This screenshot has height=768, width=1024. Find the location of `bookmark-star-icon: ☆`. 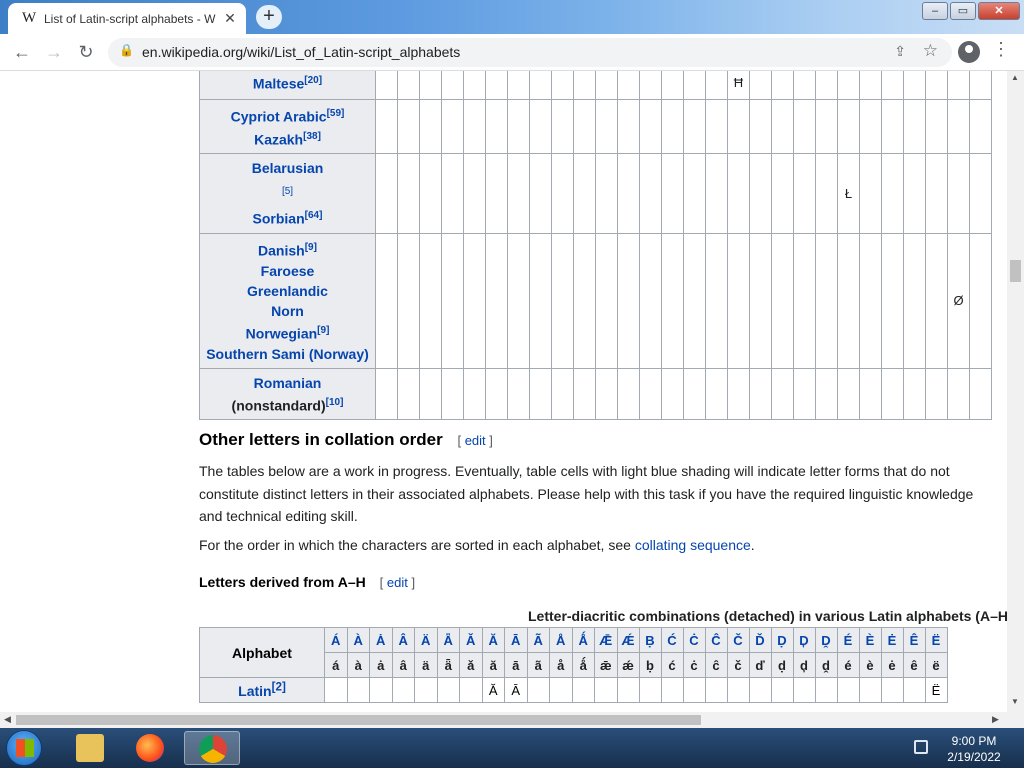

bookmark-star-icon: ☆ is located at coordinates (930, 51).